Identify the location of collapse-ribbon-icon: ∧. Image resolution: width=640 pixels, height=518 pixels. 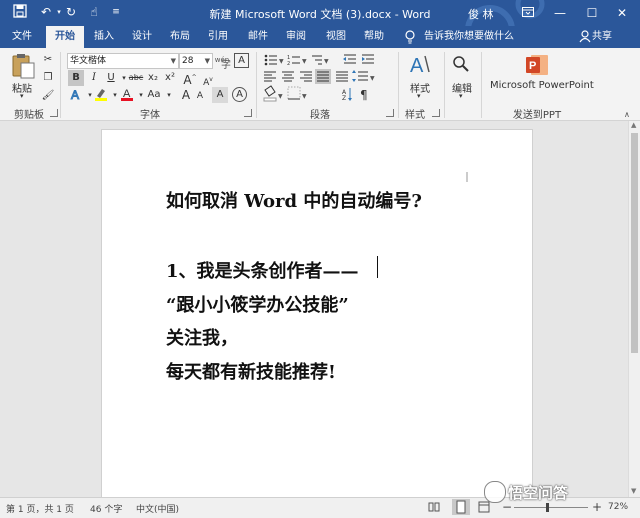
(627, 114).